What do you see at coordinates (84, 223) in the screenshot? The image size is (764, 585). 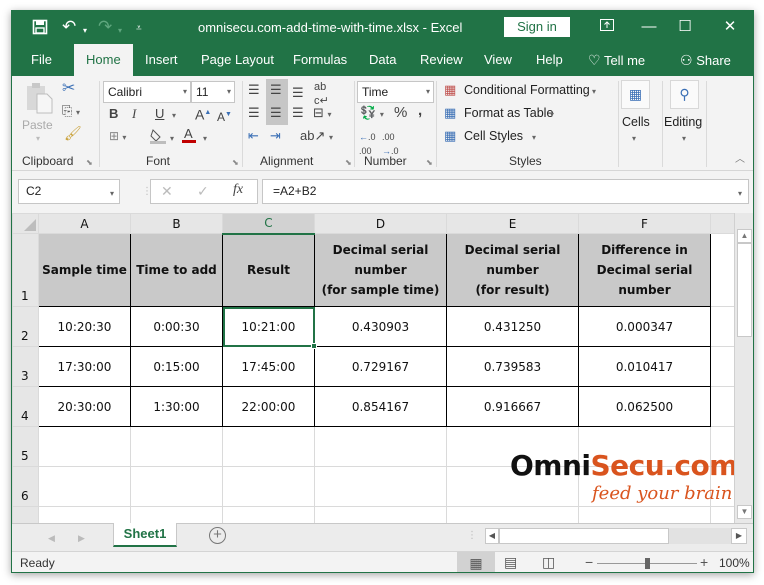 I see `column-header-a: A` at bounding box center [84, 223].